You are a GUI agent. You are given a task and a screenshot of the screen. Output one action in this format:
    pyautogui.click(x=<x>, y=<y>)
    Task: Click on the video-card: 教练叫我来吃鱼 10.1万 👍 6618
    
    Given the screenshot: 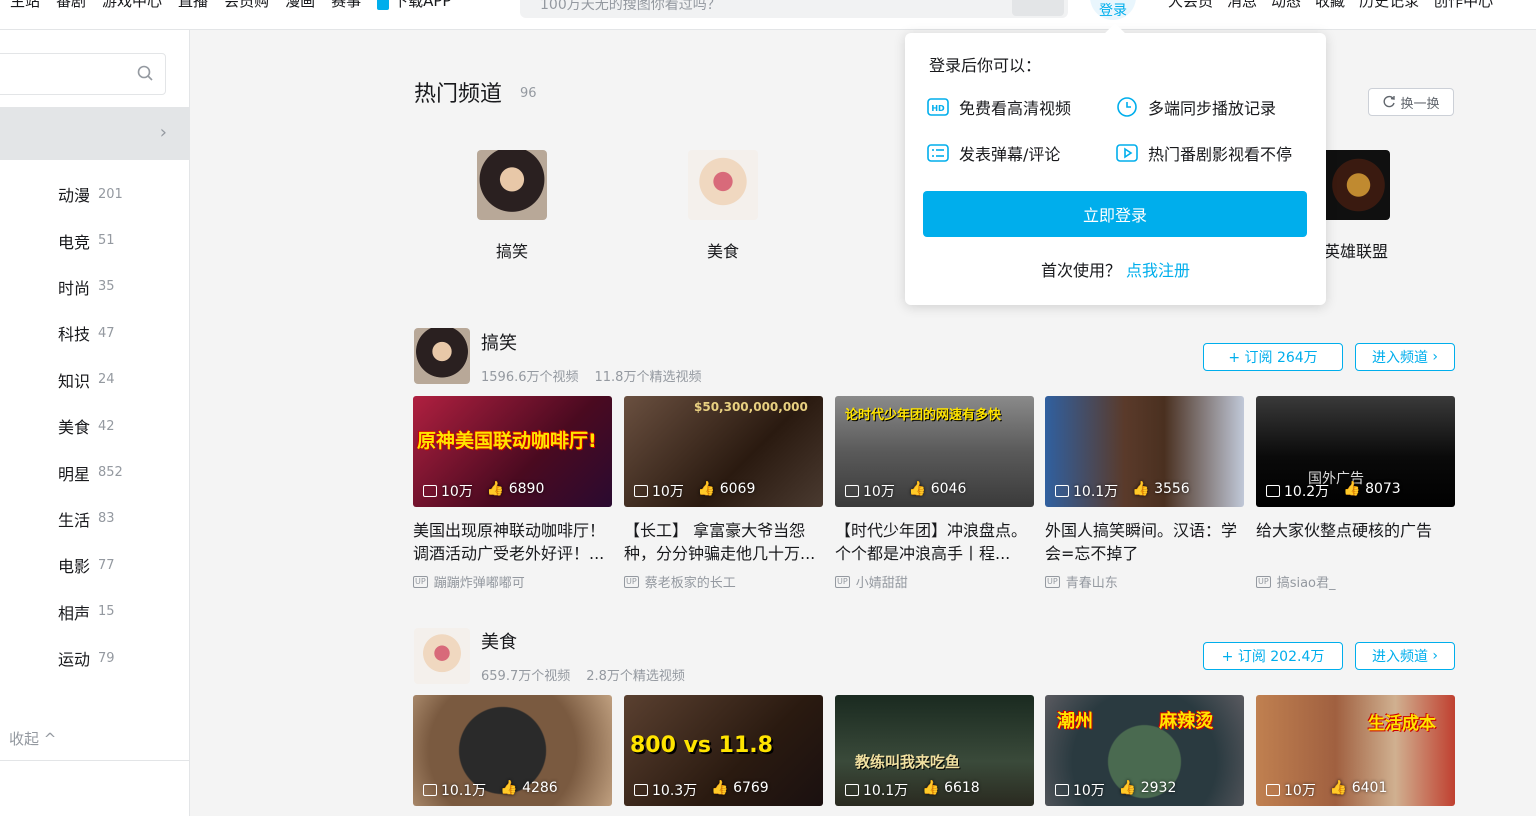 What is the action you would take?
    pyautogui.click(x=934, y=750)
    